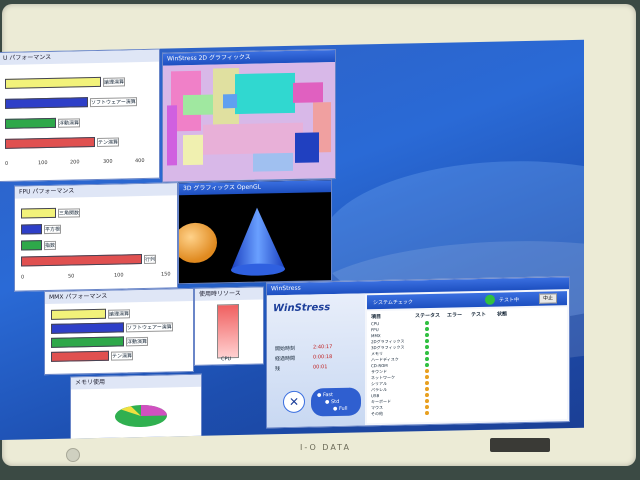  Describe the element at coordinates (71, 276) in the screenshot. I see `axis-tick: 50` at that location.